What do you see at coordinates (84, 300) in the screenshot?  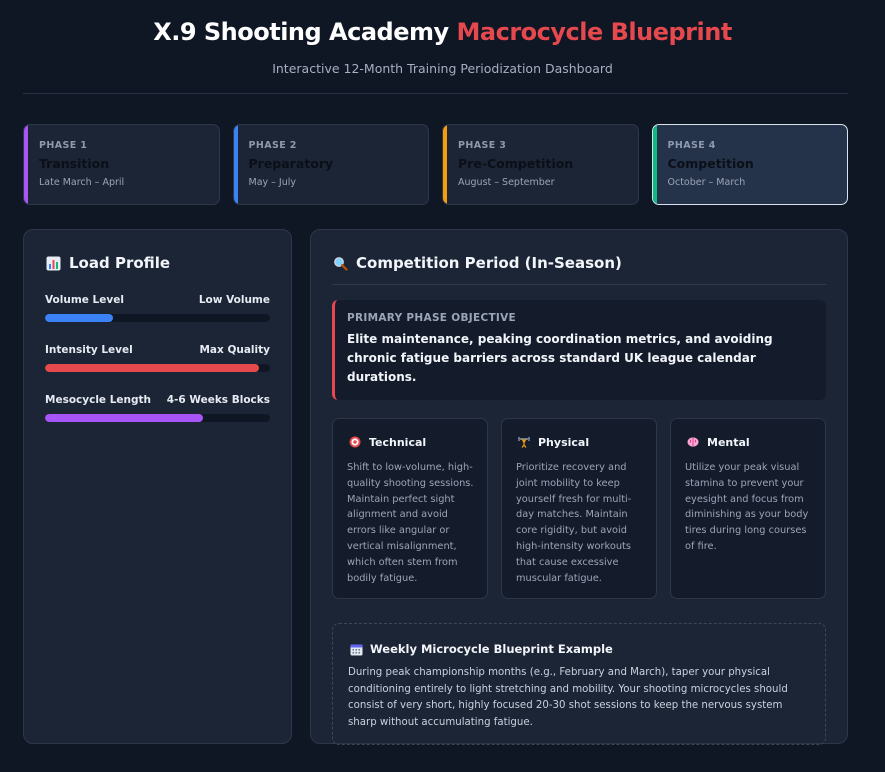 I see `metric-label: Volume Level` at bounding box center [84, 300].